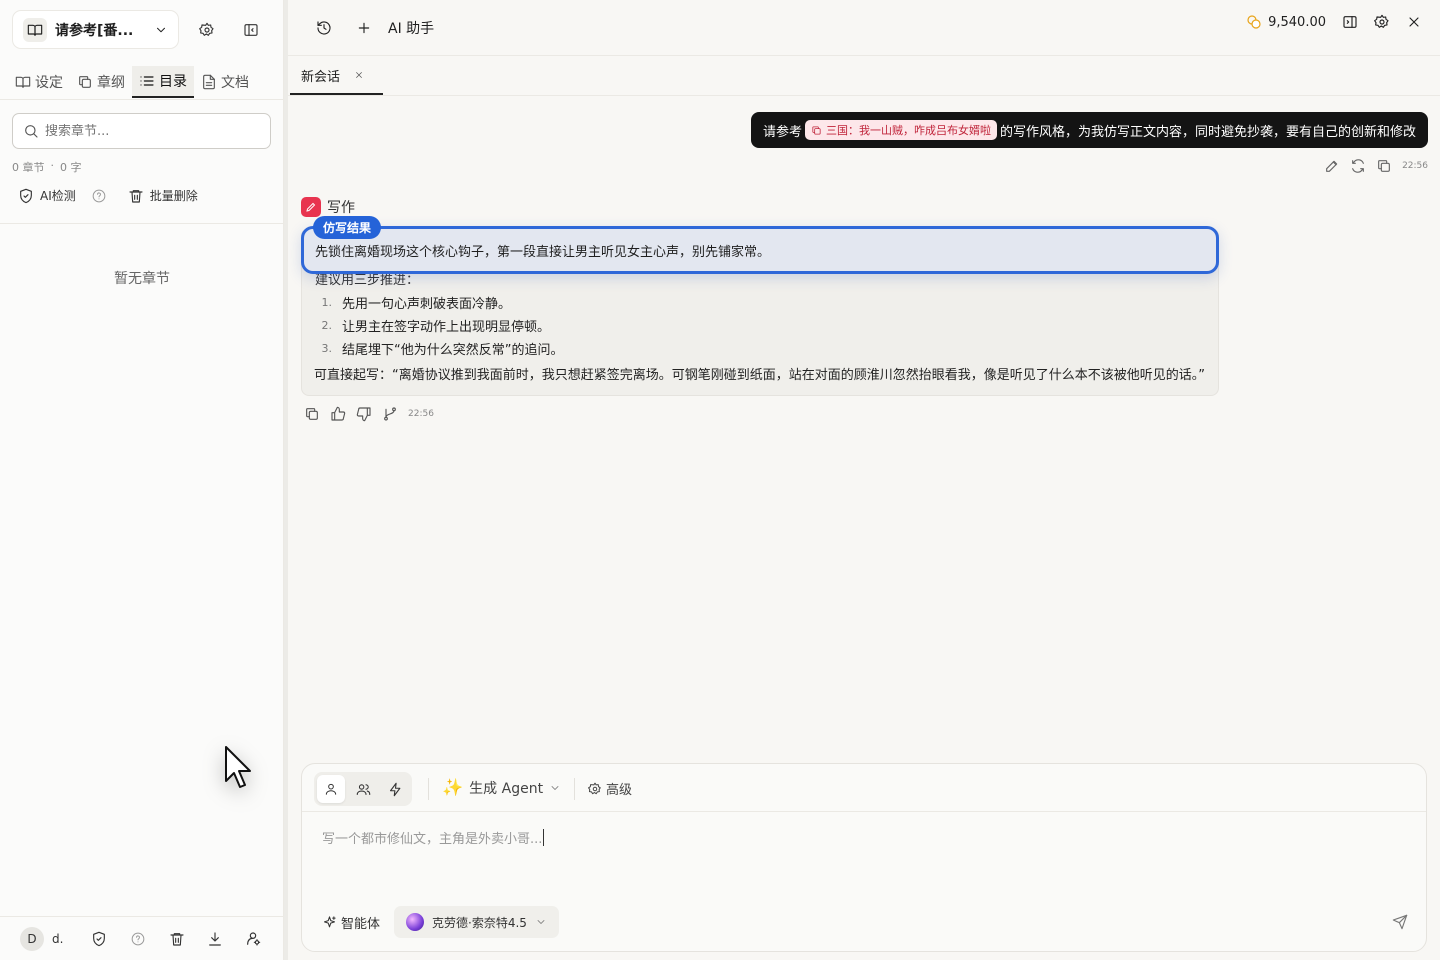 The width and height of the screenshot is (1440, 960). What do you see at coordinates (331, 789) in the screenshot?
I see `mode-single-icon` at bounding box center [331, 789].